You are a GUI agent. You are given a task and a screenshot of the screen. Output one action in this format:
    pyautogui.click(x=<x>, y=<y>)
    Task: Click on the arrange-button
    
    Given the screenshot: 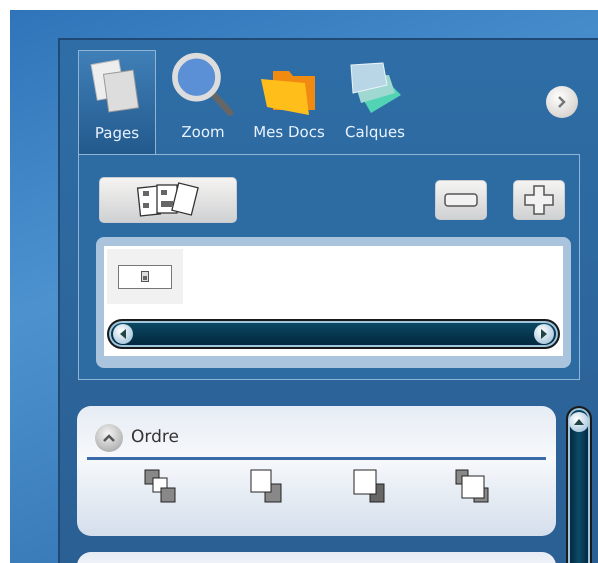 What is the action you would take?
    pyautogui.click(x=472, y=486)
    